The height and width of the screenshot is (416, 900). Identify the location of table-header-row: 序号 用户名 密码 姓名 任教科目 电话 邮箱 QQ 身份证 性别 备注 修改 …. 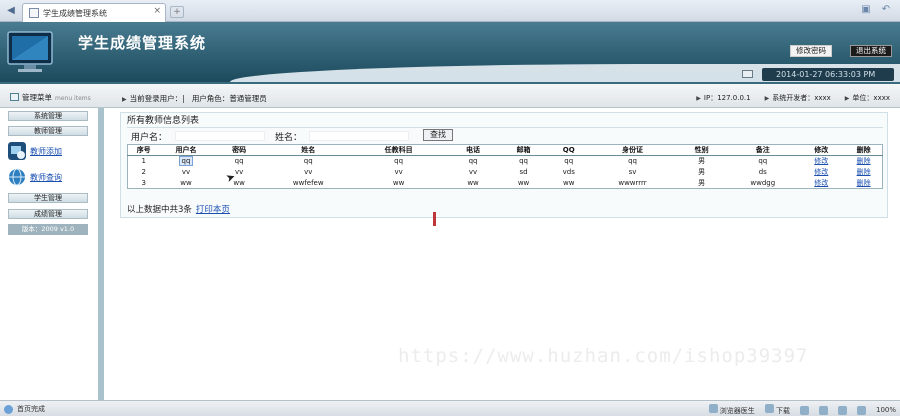
(505, 150).